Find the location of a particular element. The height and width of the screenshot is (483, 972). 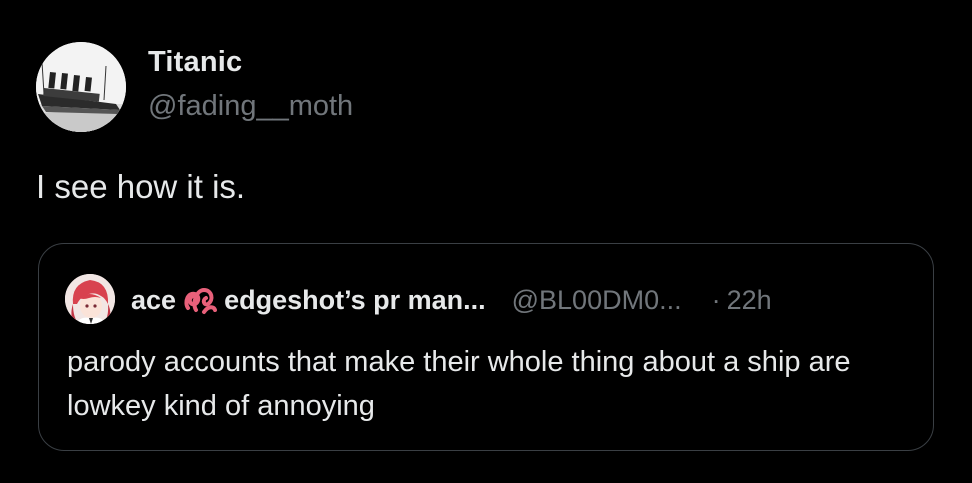

quoted-timestamp: 22h is located at coordinates (749, 300).